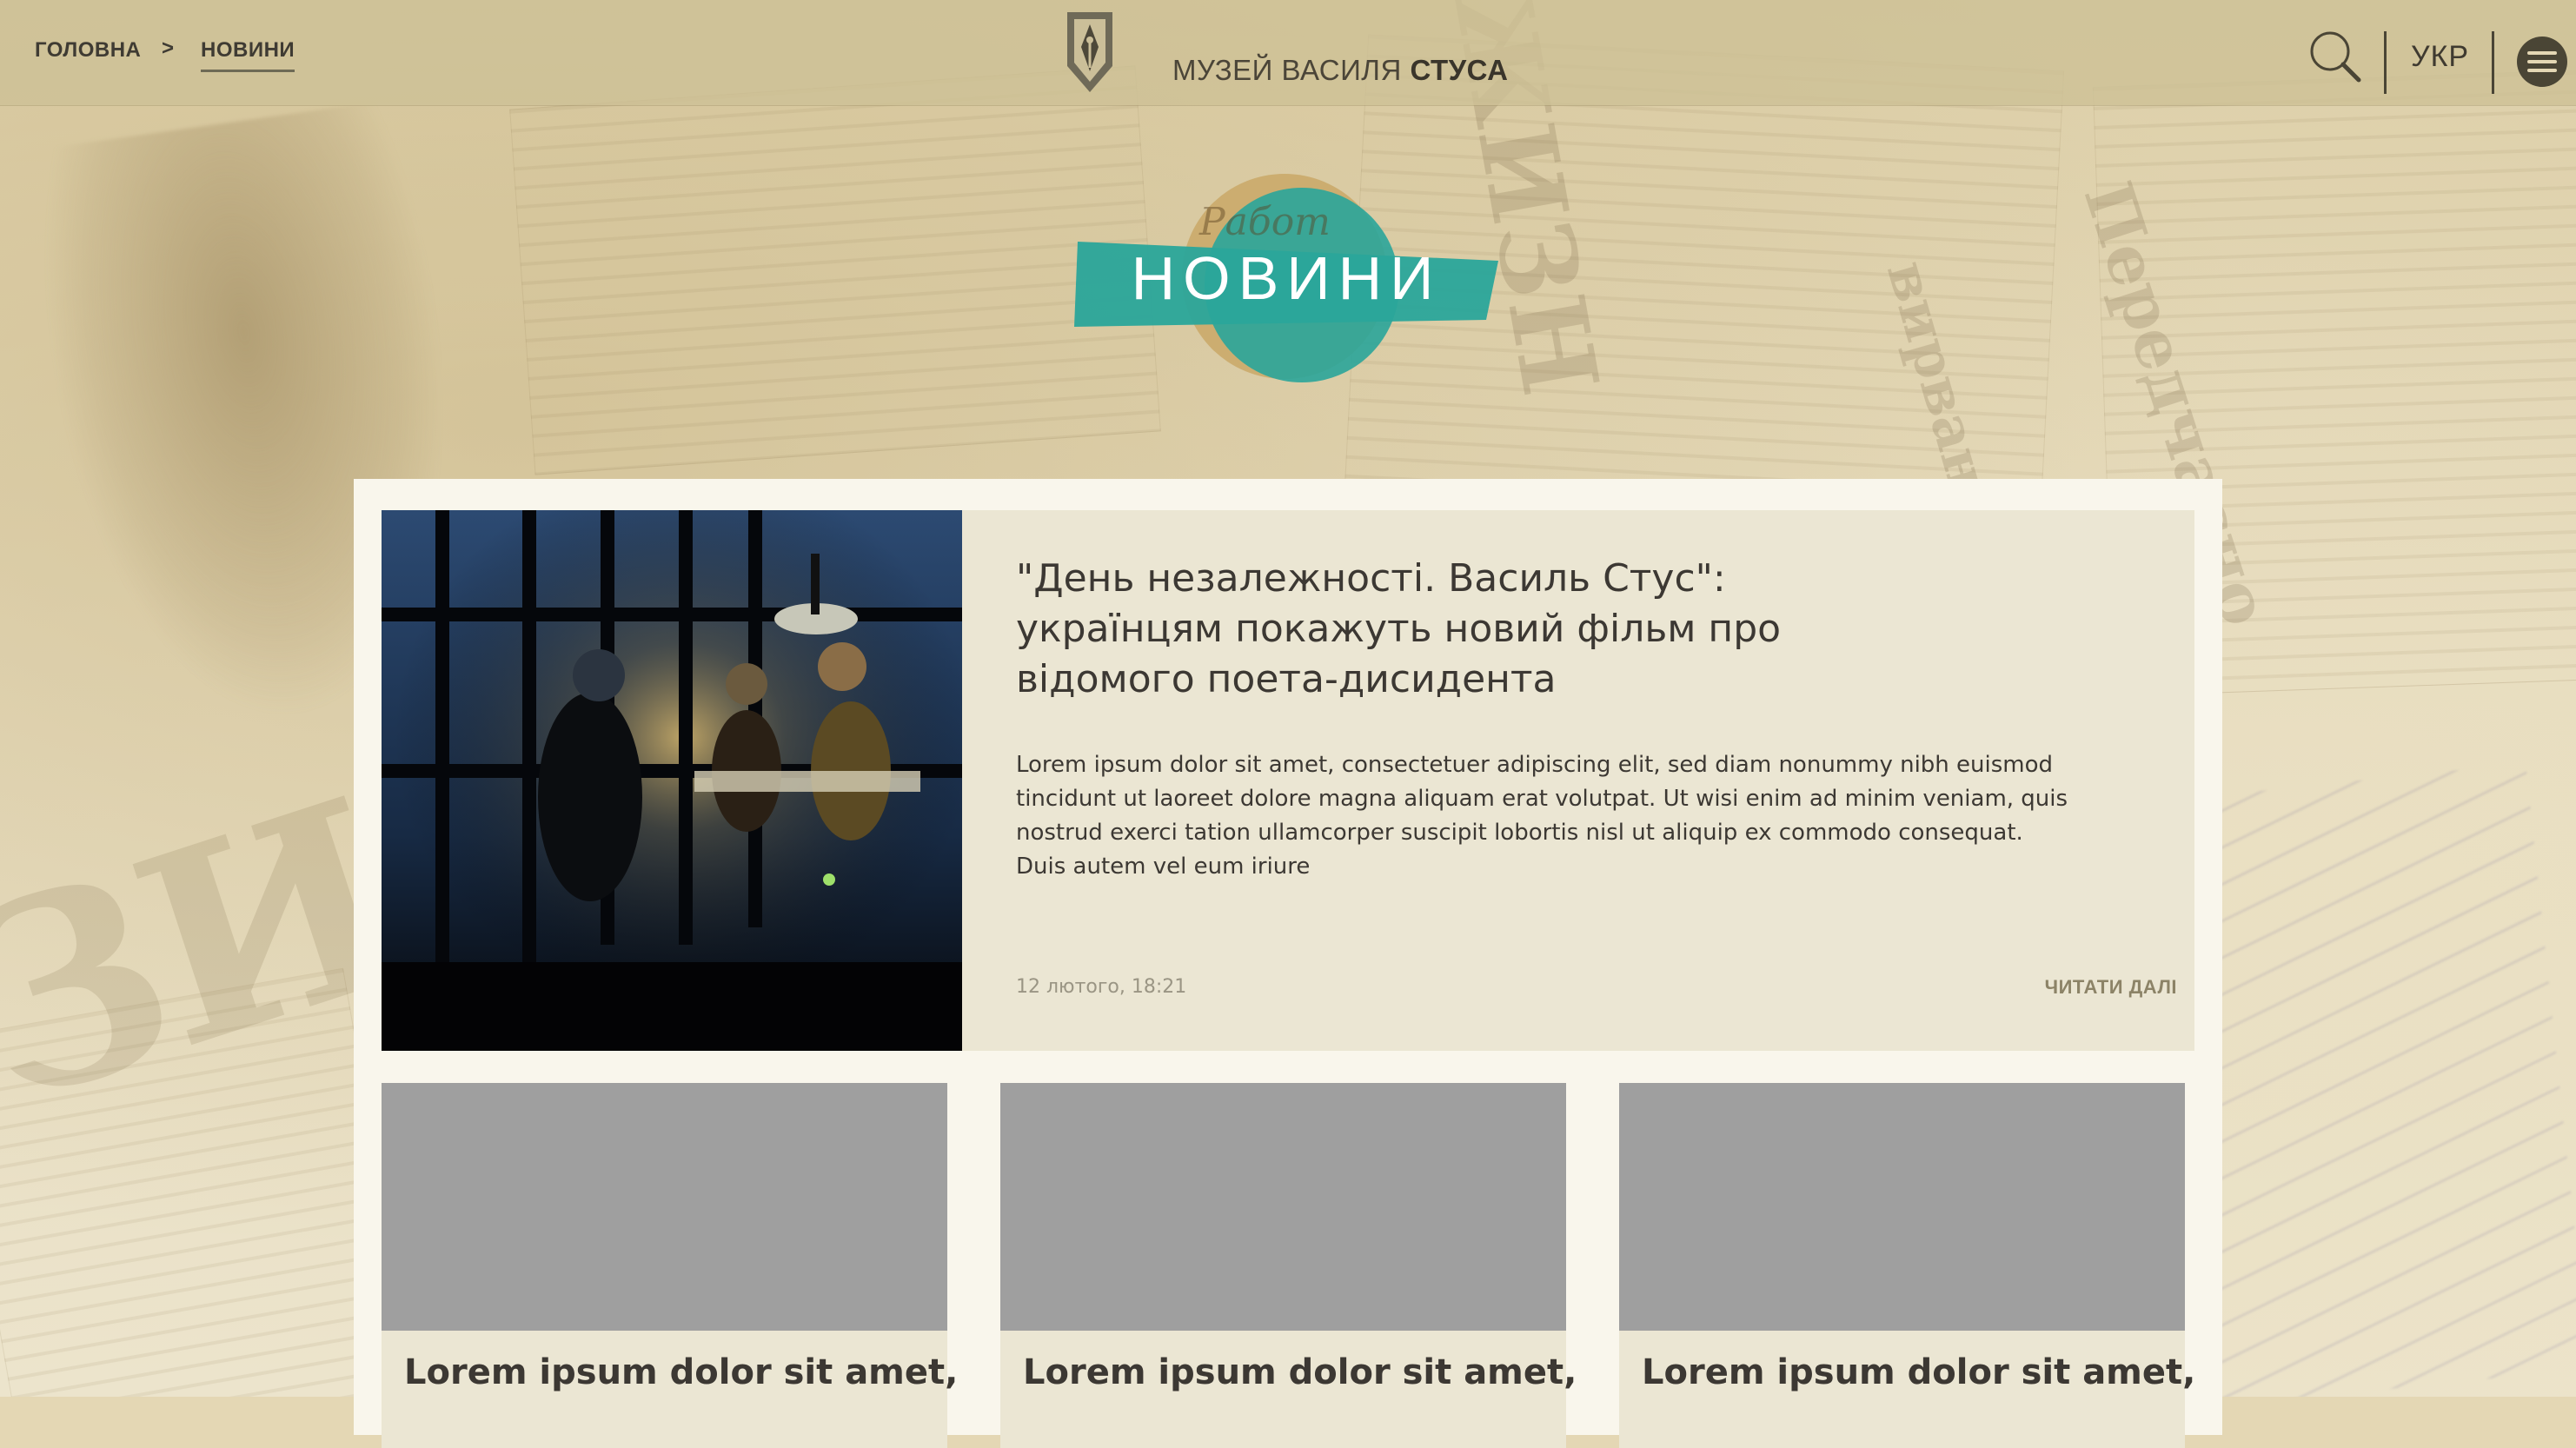 The image size is (2576, 1448). What do you see at coordinates (1288, 52) in the screenshot?
I see `top-header: ГОЛОВНА > НОВИНИ МУЗЕЙ ВАСИЛЯ СТУСА УКР` at bounding box center [1288, 52].